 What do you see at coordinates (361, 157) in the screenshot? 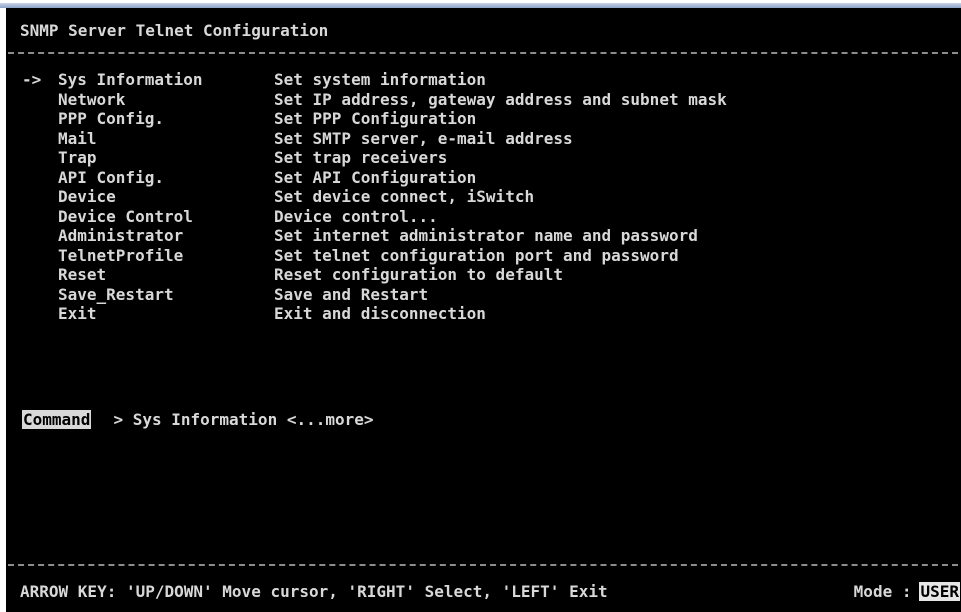
I see `menu-item-description: Set trap receivers` at bounding box center [361, 157].